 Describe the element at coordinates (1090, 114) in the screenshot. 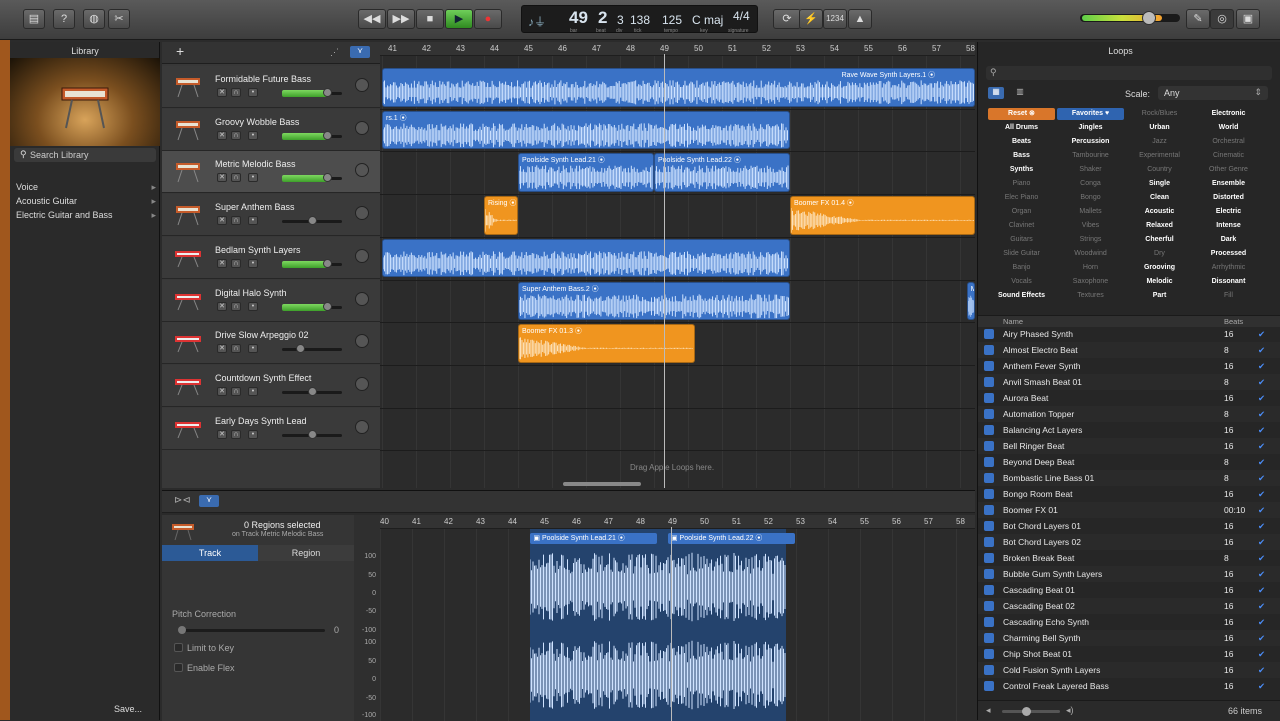

I see `keyword-button: Favorites ♥` at that location.